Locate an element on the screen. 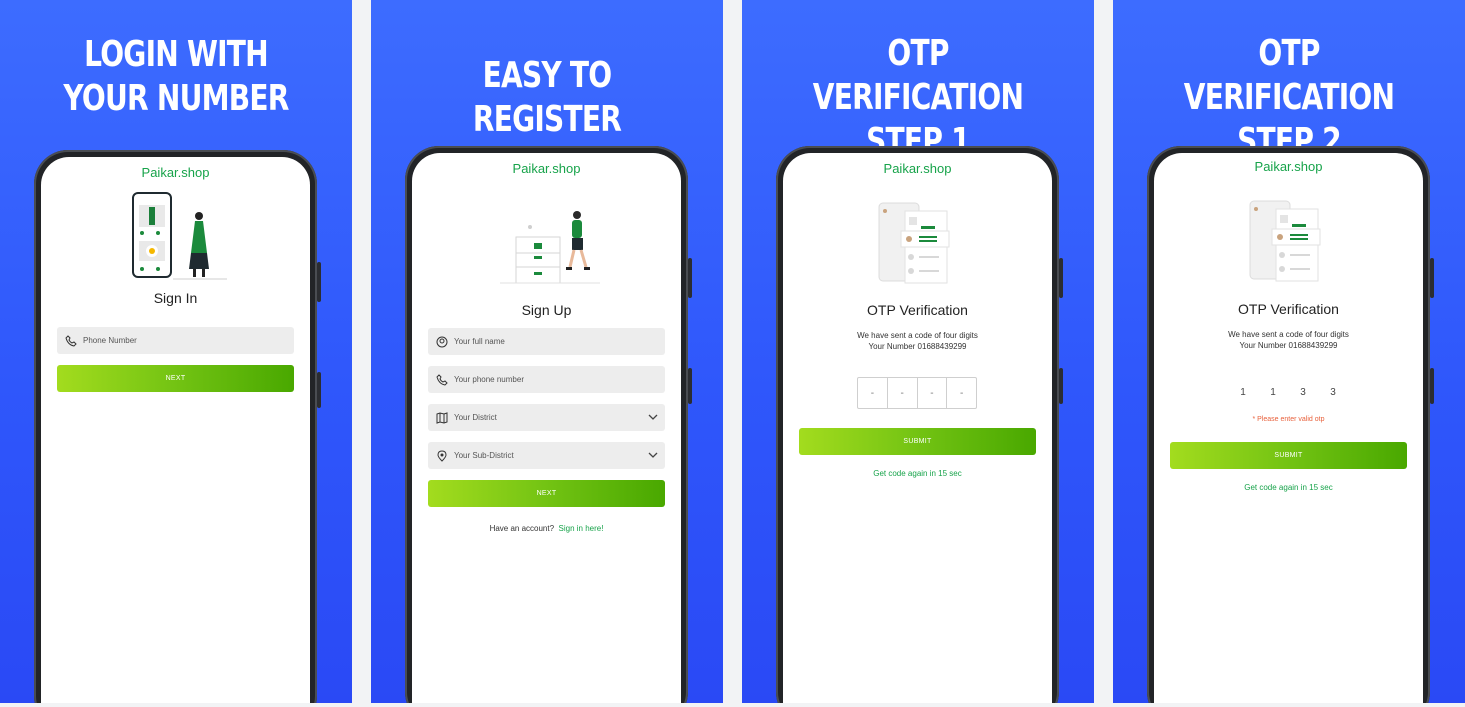 This screenshot has width=1465, height=707. location-pin-icon is located at coordinates (442, 455).